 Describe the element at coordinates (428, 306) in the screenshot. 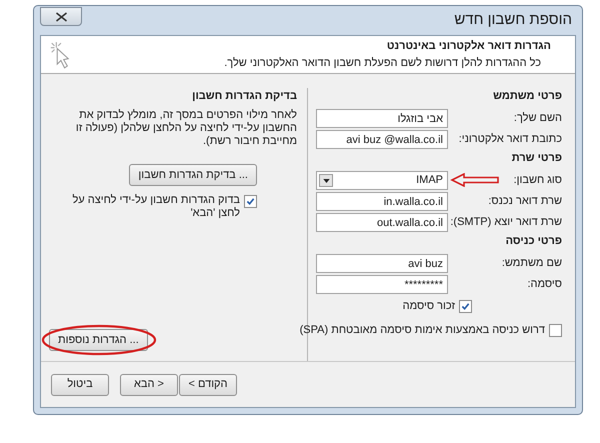

I see `checkbox-label: זכור סיסמה` at that location.